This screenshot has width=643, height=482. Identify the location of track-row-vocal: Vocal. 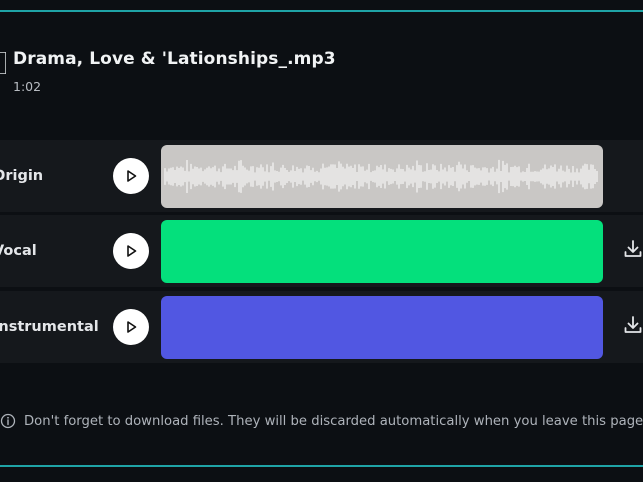
(321, 251).